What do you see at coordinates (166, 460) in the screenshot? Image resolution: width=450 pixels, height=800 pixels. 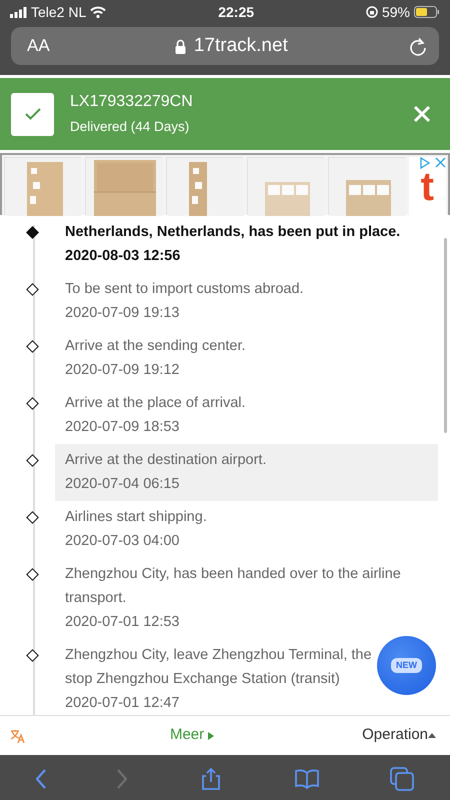 I see `event-text: Arrive at the destination airport.` at bounding box center [166, 460].